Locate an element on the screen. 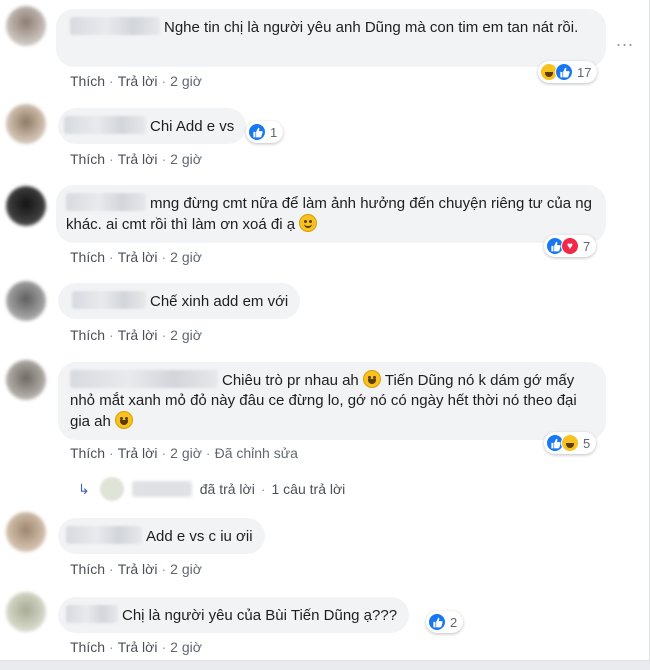 The width and height of the screenshot is (650, 670). haha-icon is located at coordinates (570, 443).